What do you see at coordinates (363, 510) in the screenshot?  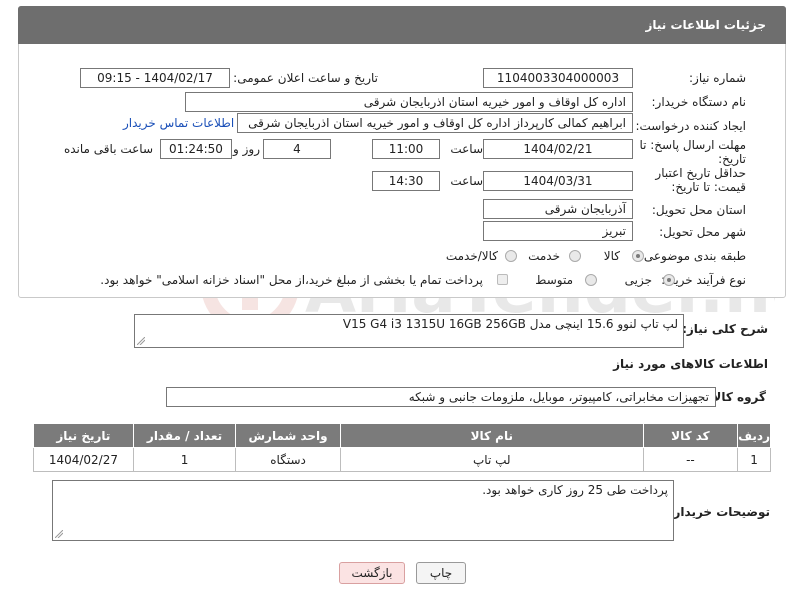 I see `buyer-notes-textarea: پرداخت طی 25 روز کاری خواهد بود.` at bounding box center [363, 510].